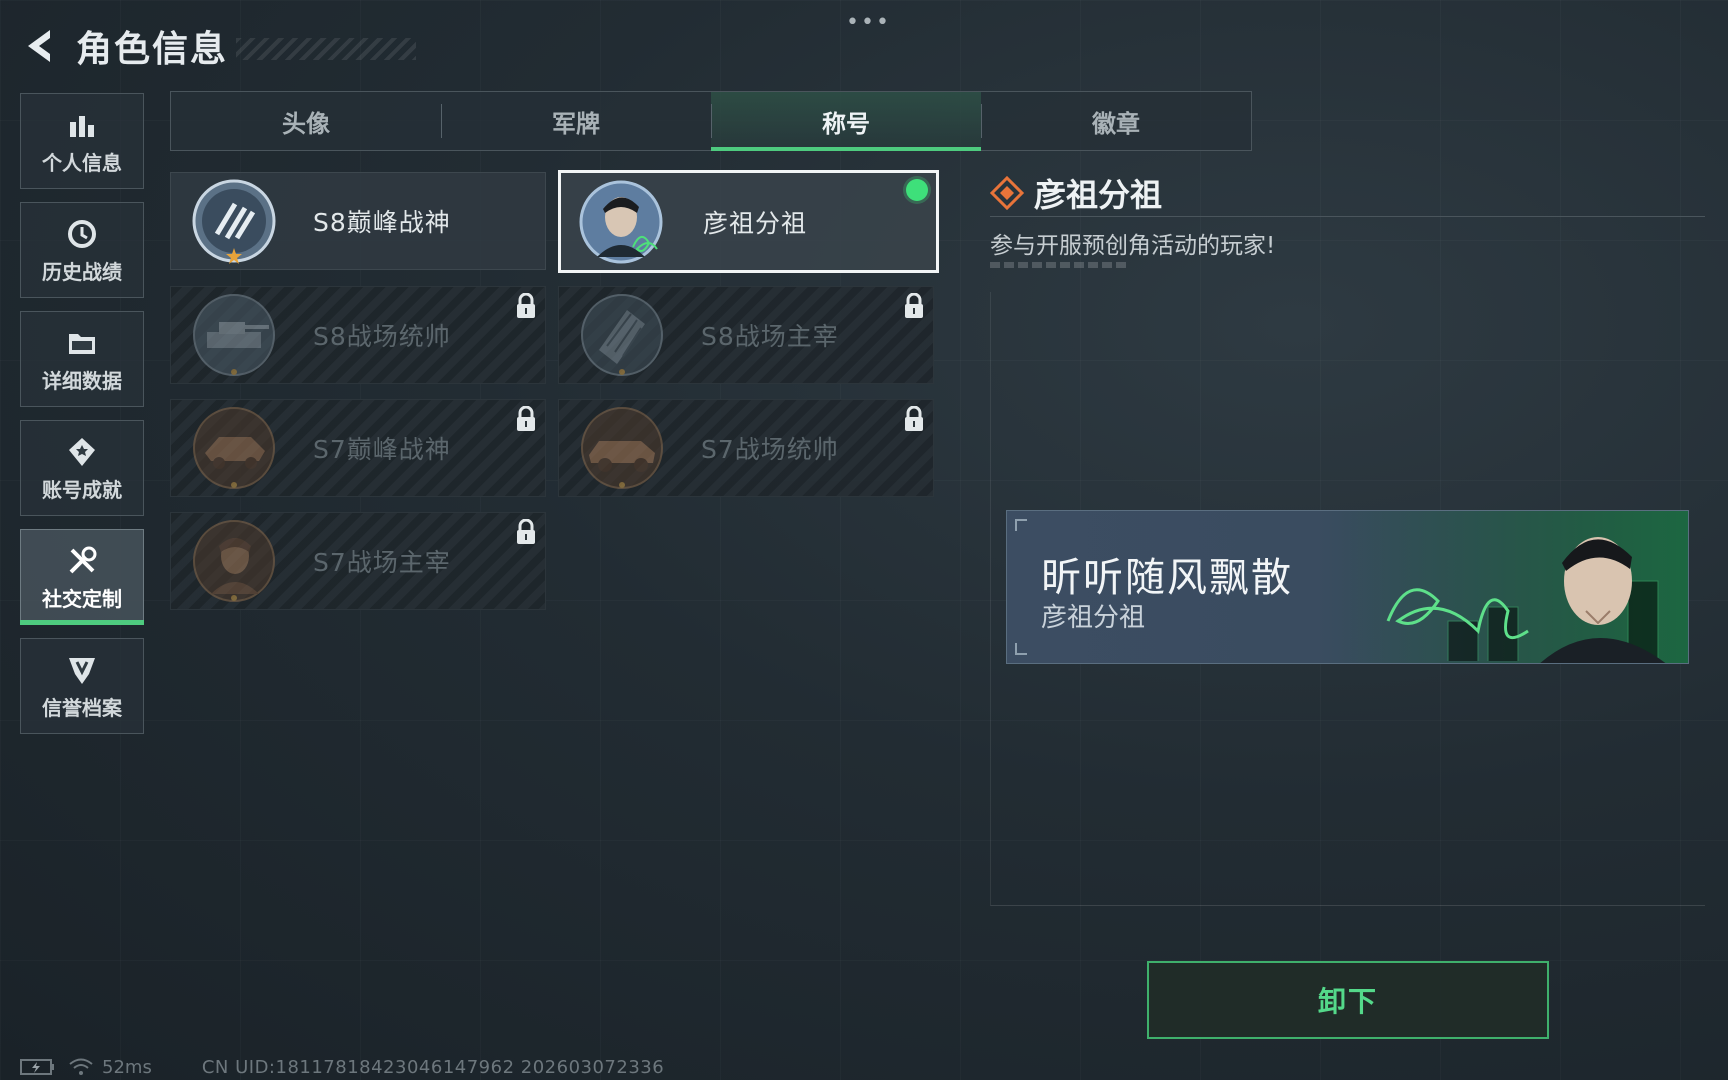 This screenshot has width=1728, height=1080. What do you see at coordinates (82, 271) in the screenshot?
I see `sidebar-item-label: 历史战绩` at bounding box center [82, 271].